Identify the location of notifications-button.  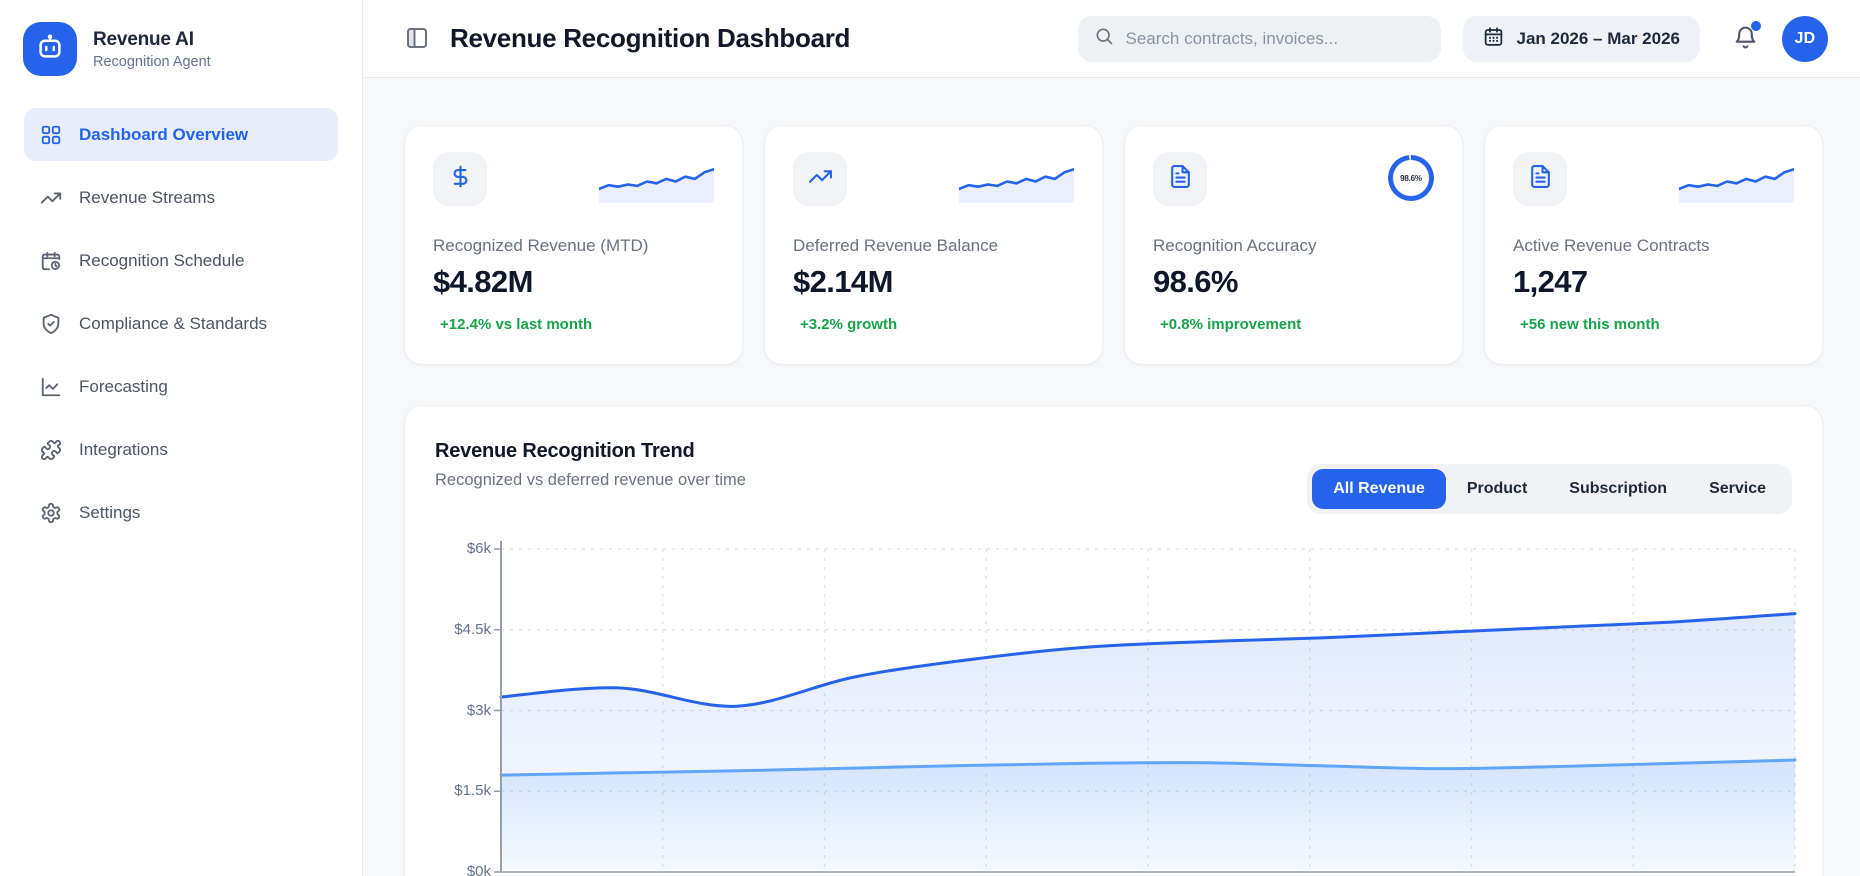
(1745, 39).